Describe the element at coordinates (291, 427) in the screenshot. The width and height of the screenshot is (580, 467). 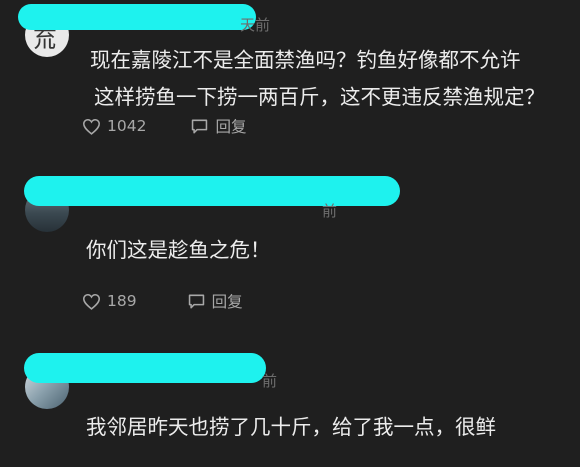
I see `comment-text-line: 我邻居昨天也捞了几十斤，给了我一点，很鲜` at that location.